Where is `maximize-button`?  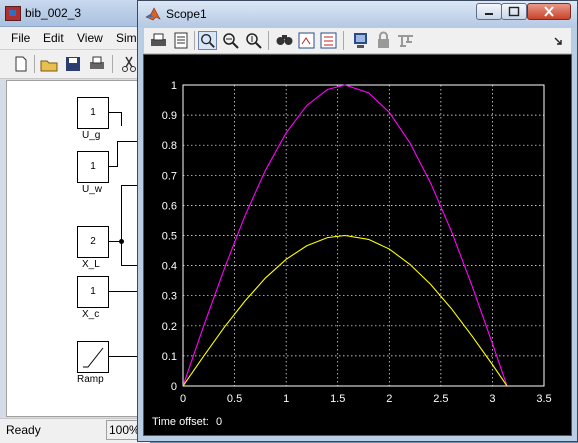 maximize-button is located at coordinates (514, 11).